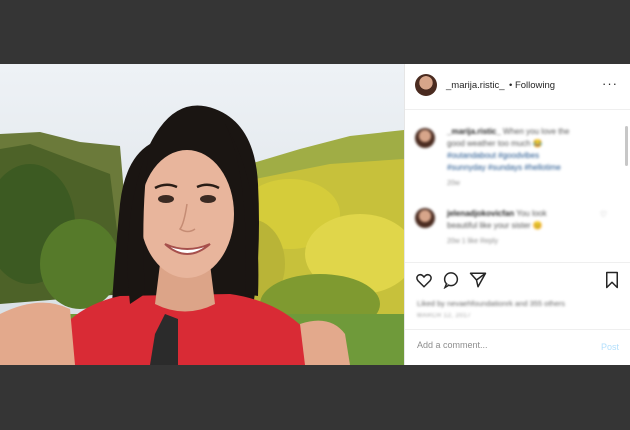 The width and height of the screenshot is (630, 430). I want to click on share-icon, so click(478, 280).